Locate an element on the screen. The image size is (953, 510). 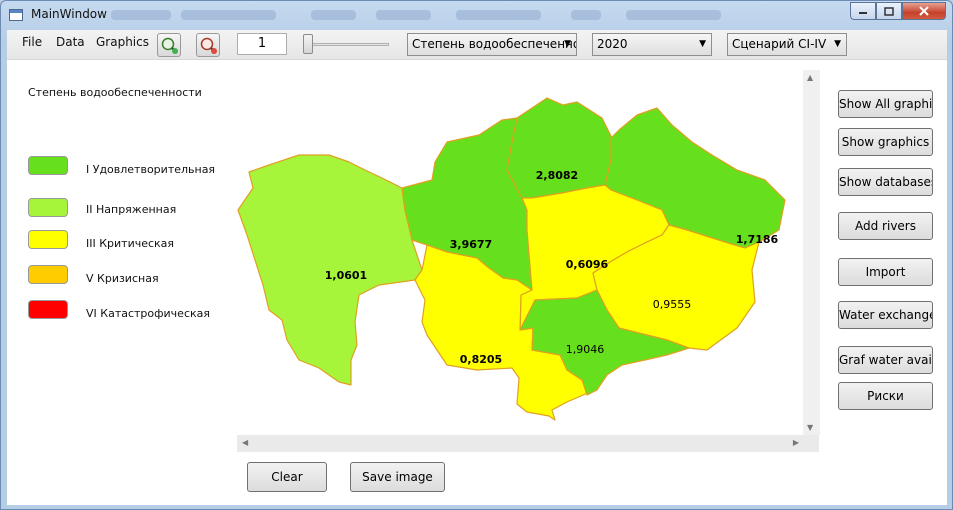
save-image-button: Save image is located at coordinates (397, 477).